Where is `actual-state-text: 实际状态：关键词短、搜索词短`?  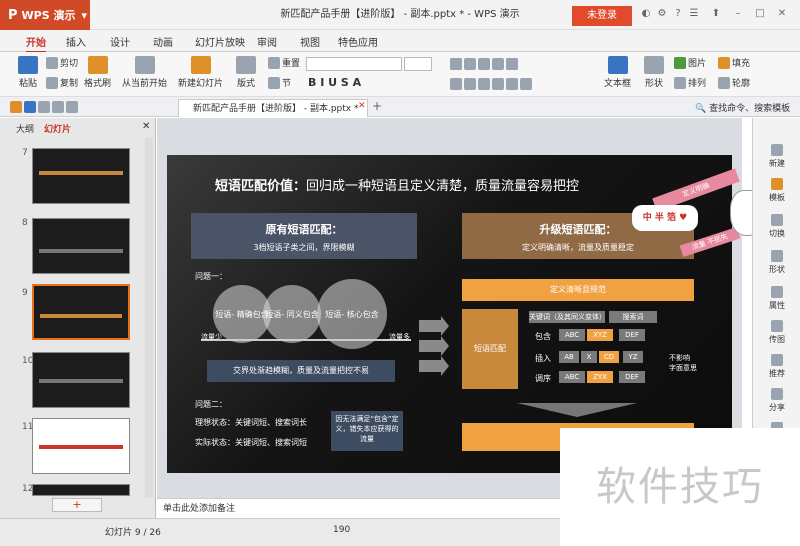 actual-state-text: 实际状态：关键词短、搜索词短 is located at coordinates (251, 442).